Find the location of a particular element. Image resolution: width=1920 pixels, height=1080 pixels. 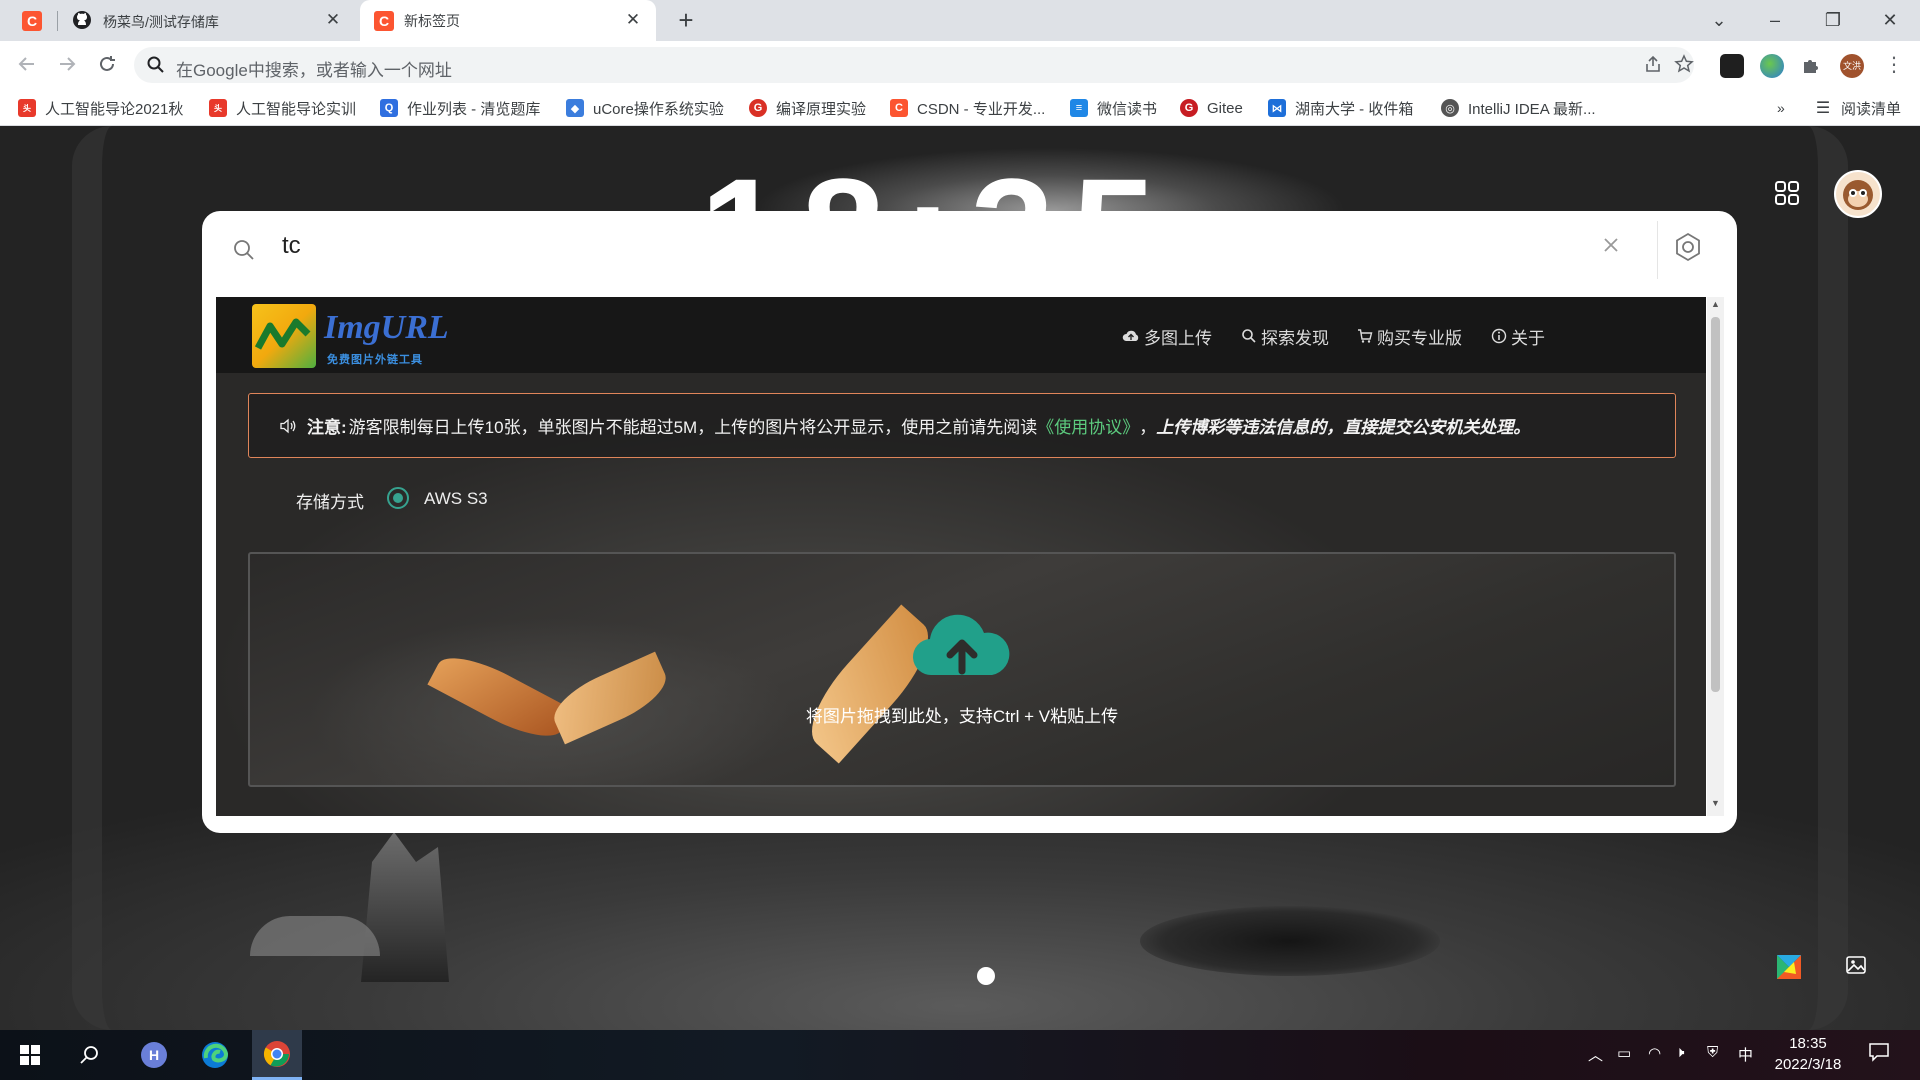

share-icon is located at coordinates (1653, 65).